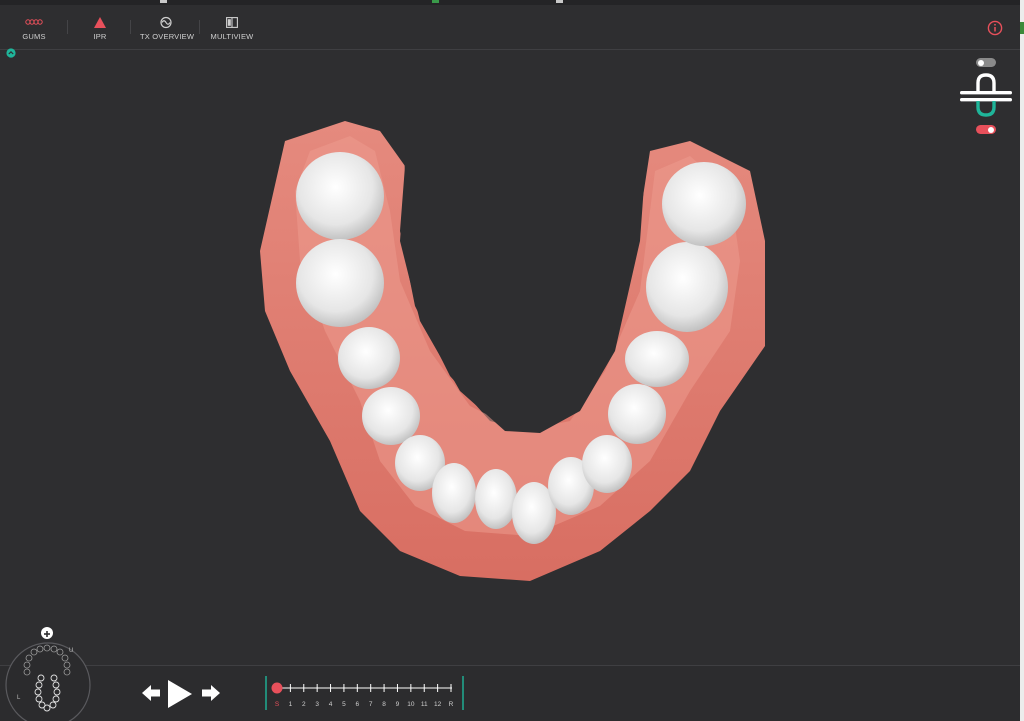 The width and height of the screenshot is (1024, 721). Describe the element at coordinates (411, 704) in the screenshot. I see `timeline-step-label: 10` at that location.